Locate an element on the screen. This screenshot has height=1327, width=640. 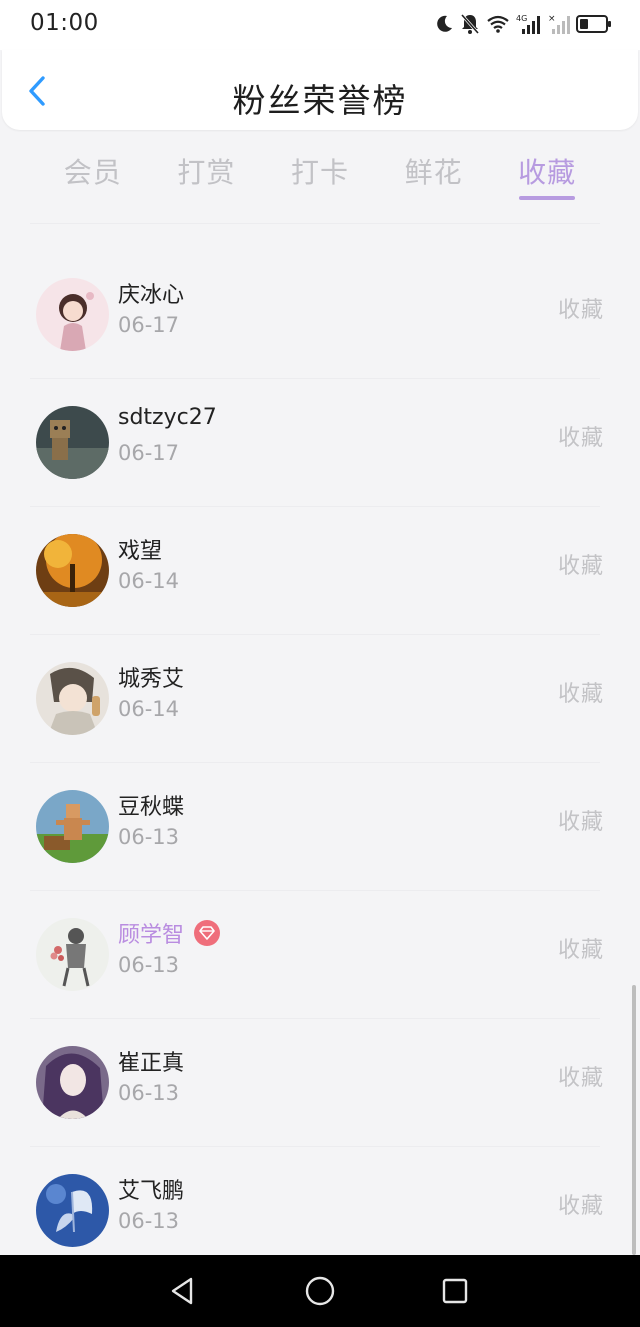
tab-label: 收藏 is located at coordinates (547, 172).